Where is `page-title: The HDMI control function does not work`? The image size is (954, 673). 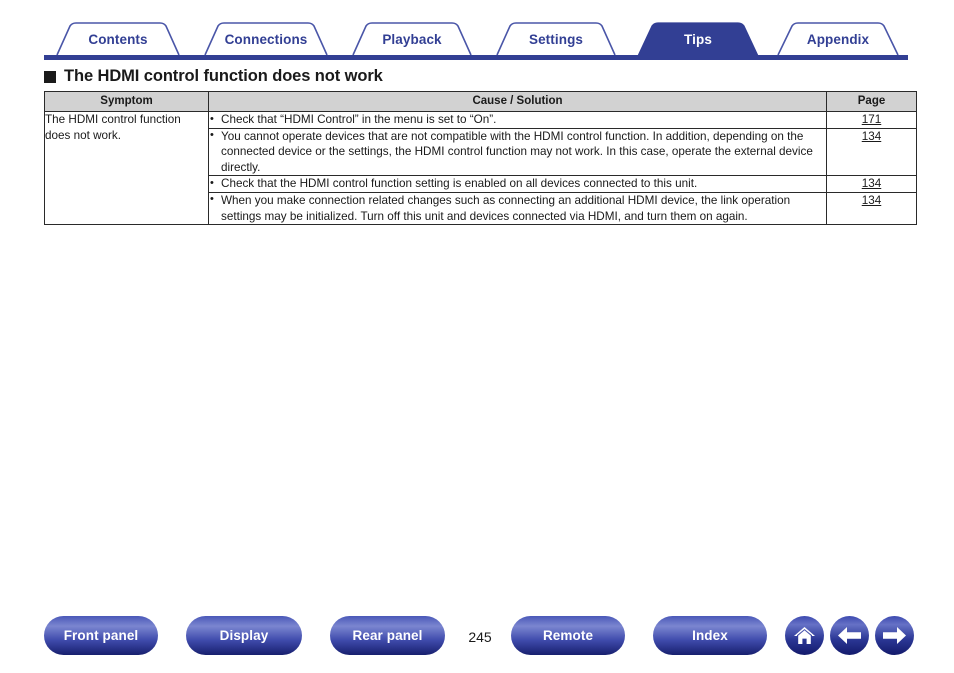
page-title: The HDMI control function does not work is located at coordinates (223, 76).